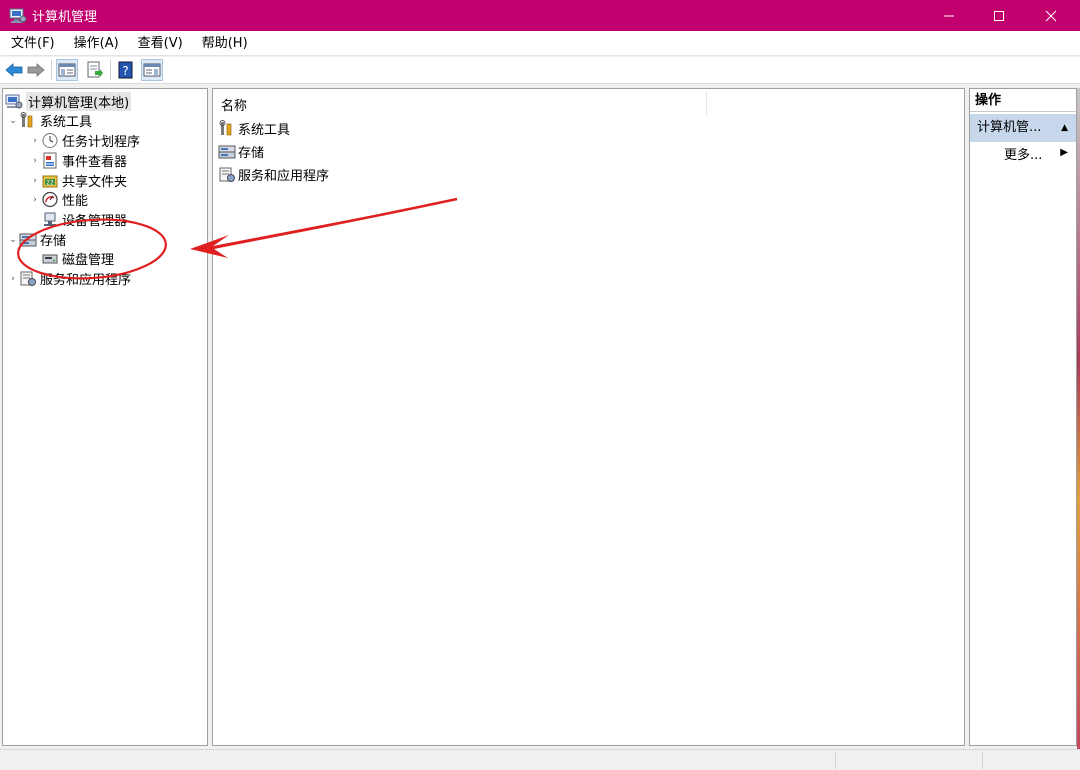  Describe the element at coordinates (234, 104) in the screenshot. I see `name-column-header: 名称` at that location.